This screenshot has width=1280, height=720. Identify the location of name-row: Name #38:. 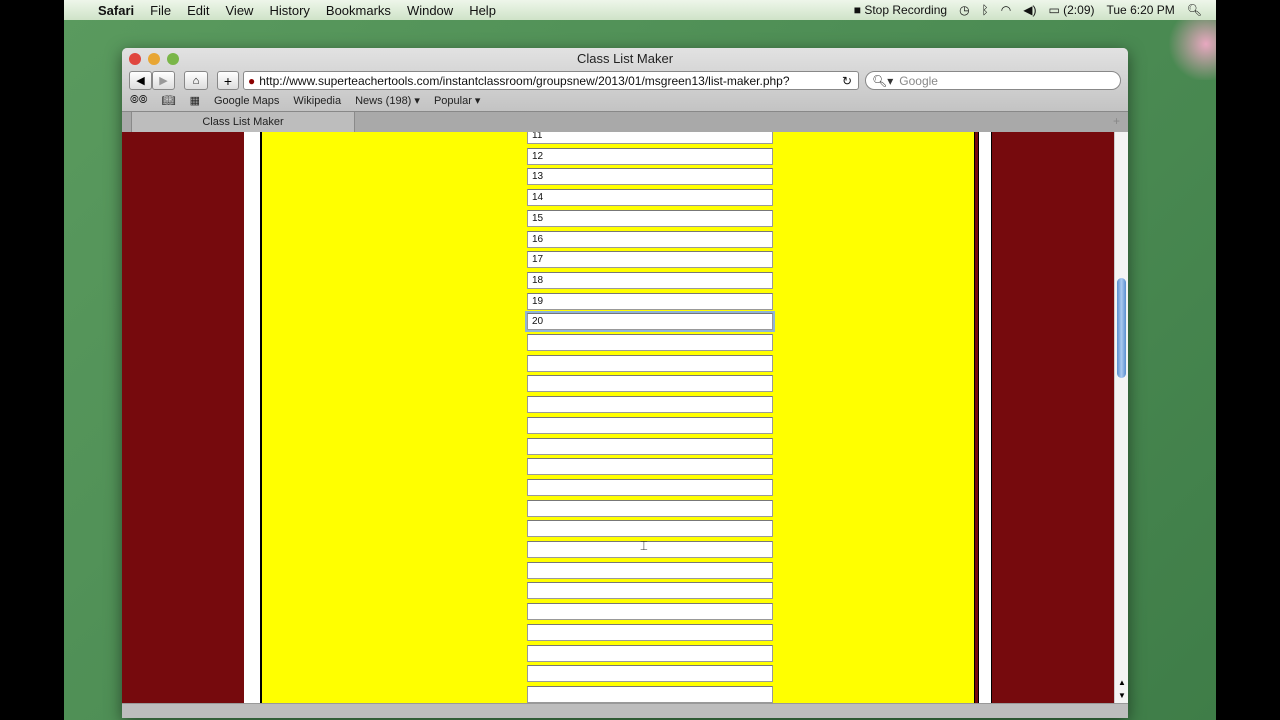
(618, 694).